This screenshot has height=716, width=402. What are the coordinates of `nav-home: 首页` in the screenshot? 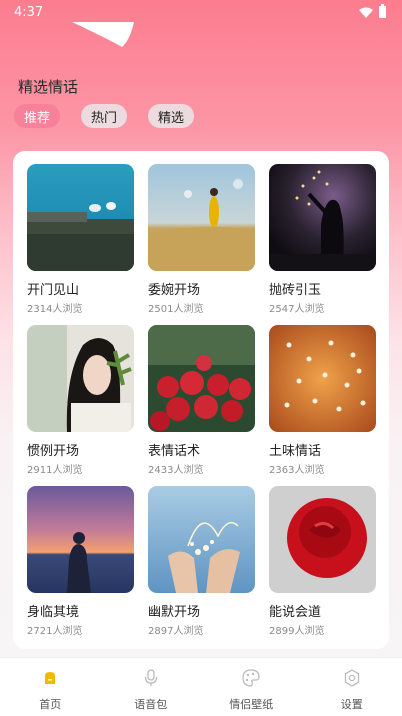 It's located at (50, 685).